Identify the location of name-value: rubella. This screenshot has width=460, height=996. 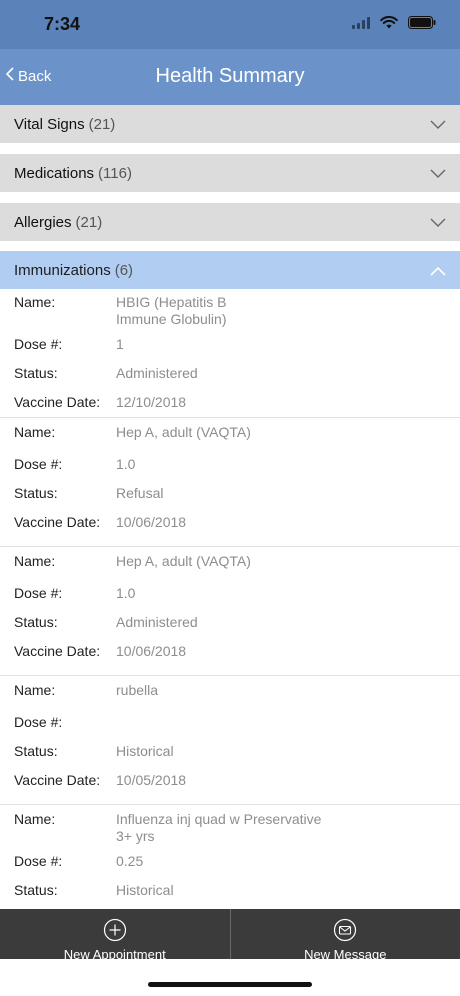
(137, 690).